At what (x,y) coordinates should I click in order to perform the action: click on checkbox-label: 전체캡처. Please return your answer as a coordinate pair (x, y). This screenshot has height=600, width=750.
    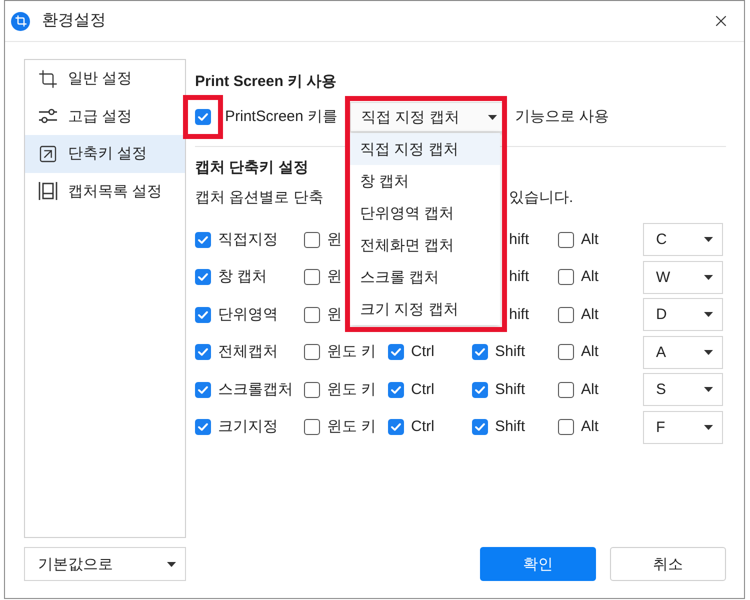
    Looking at the image, I should click on (248, 352).